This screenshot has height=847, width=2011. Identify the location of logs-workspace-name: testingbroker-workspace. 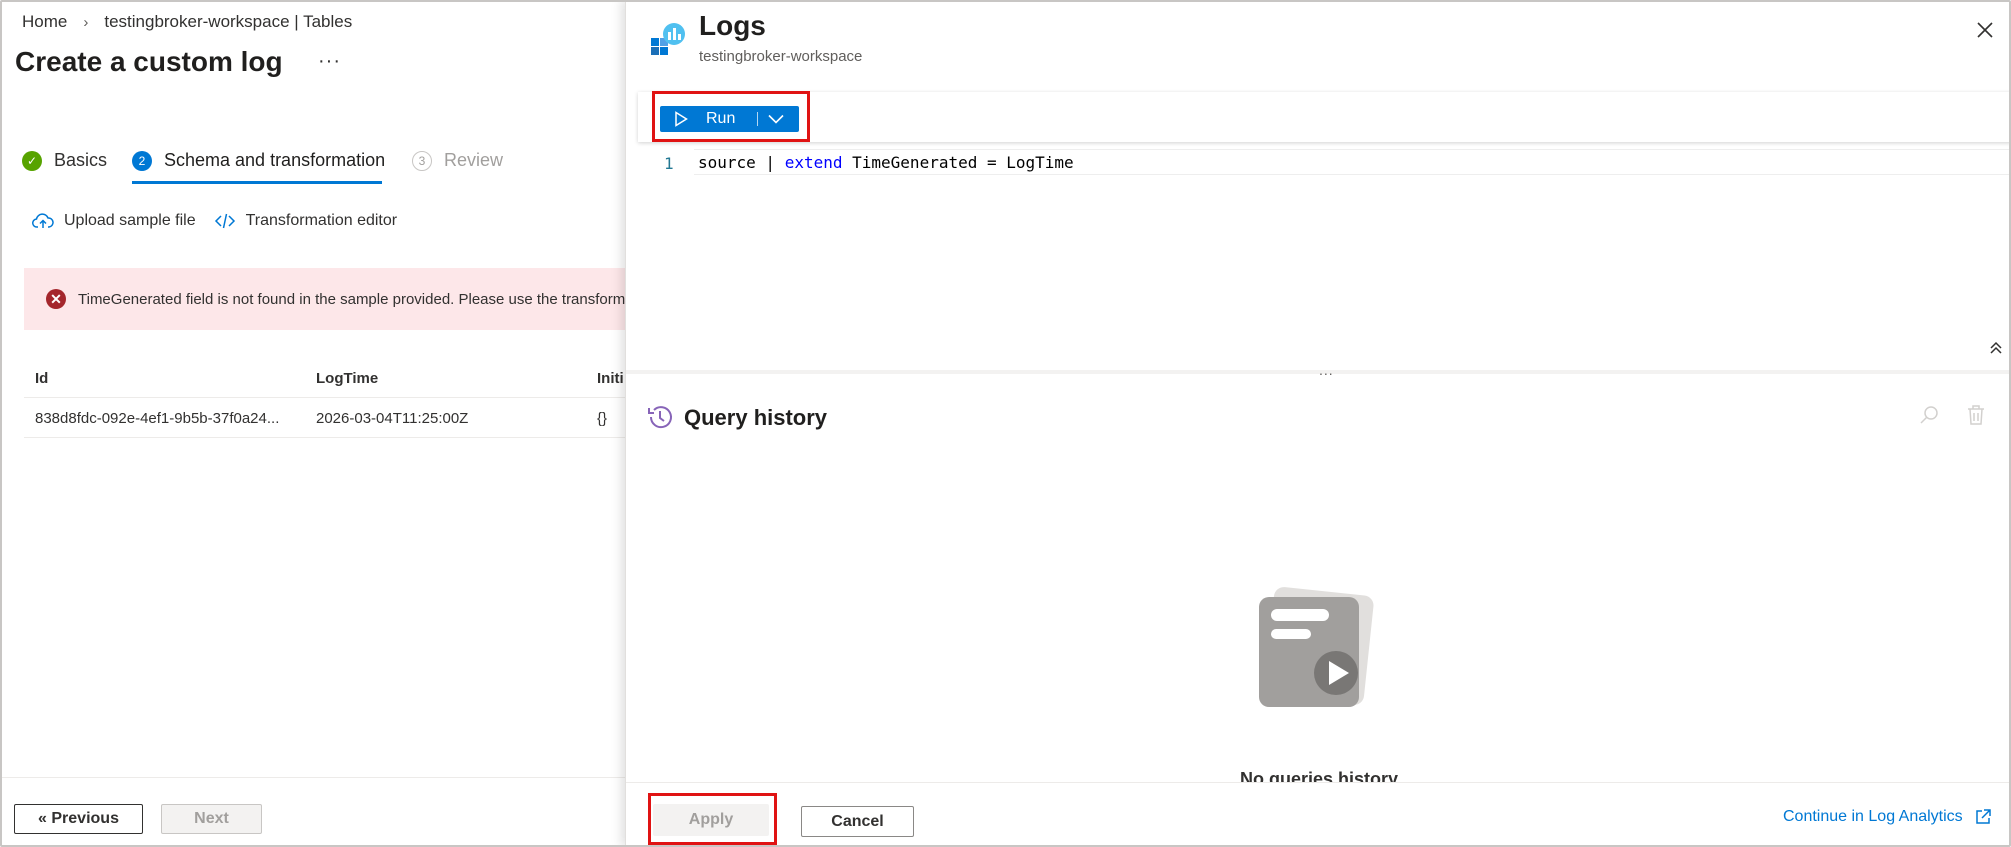
(781, 56).